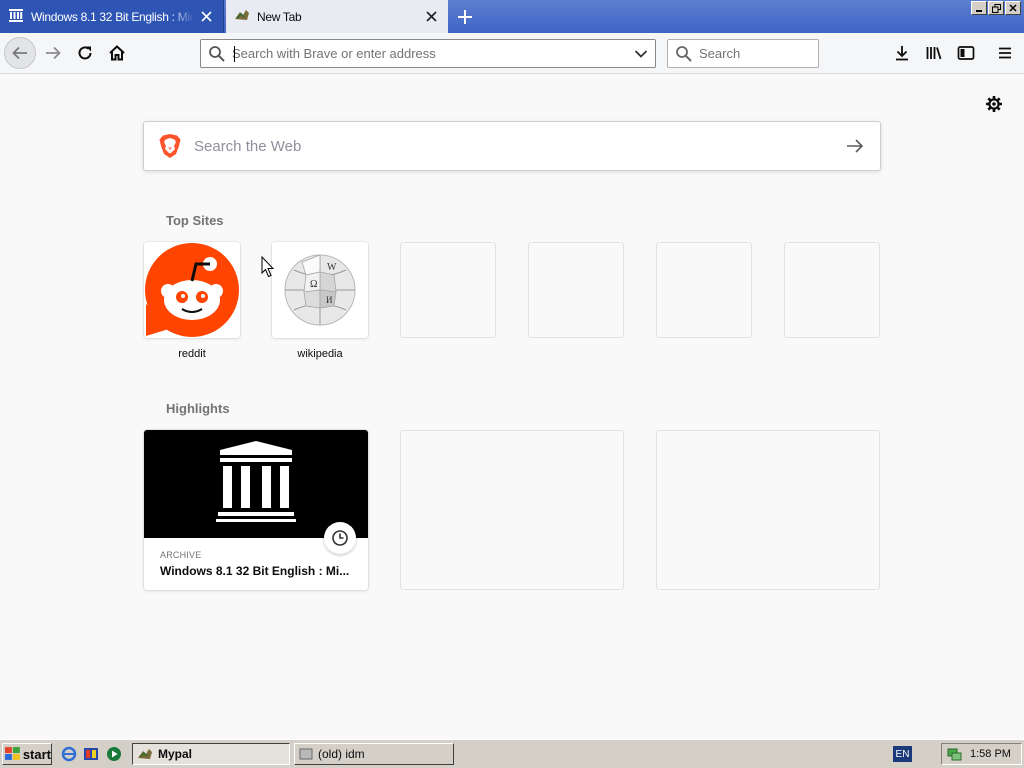 The width and height of the screenshot is (1024, 768). I want to click on tab-new-tab: New Tab, so click(337, 16).